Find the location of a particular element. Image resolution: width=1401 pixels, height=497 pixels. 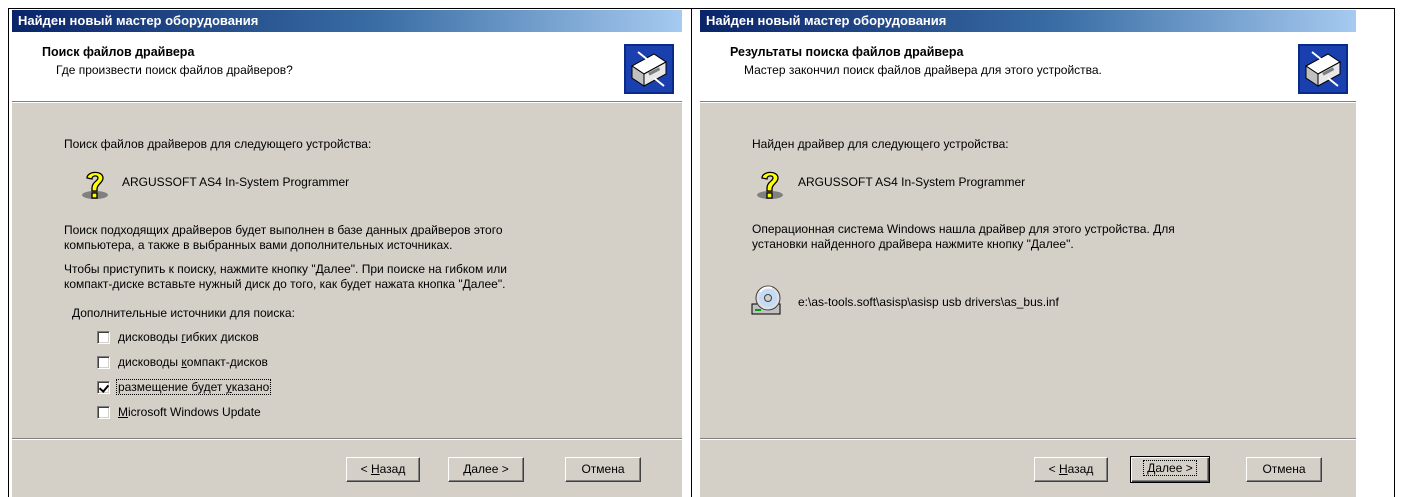

frame-right is located at coordinates (1394, 252).